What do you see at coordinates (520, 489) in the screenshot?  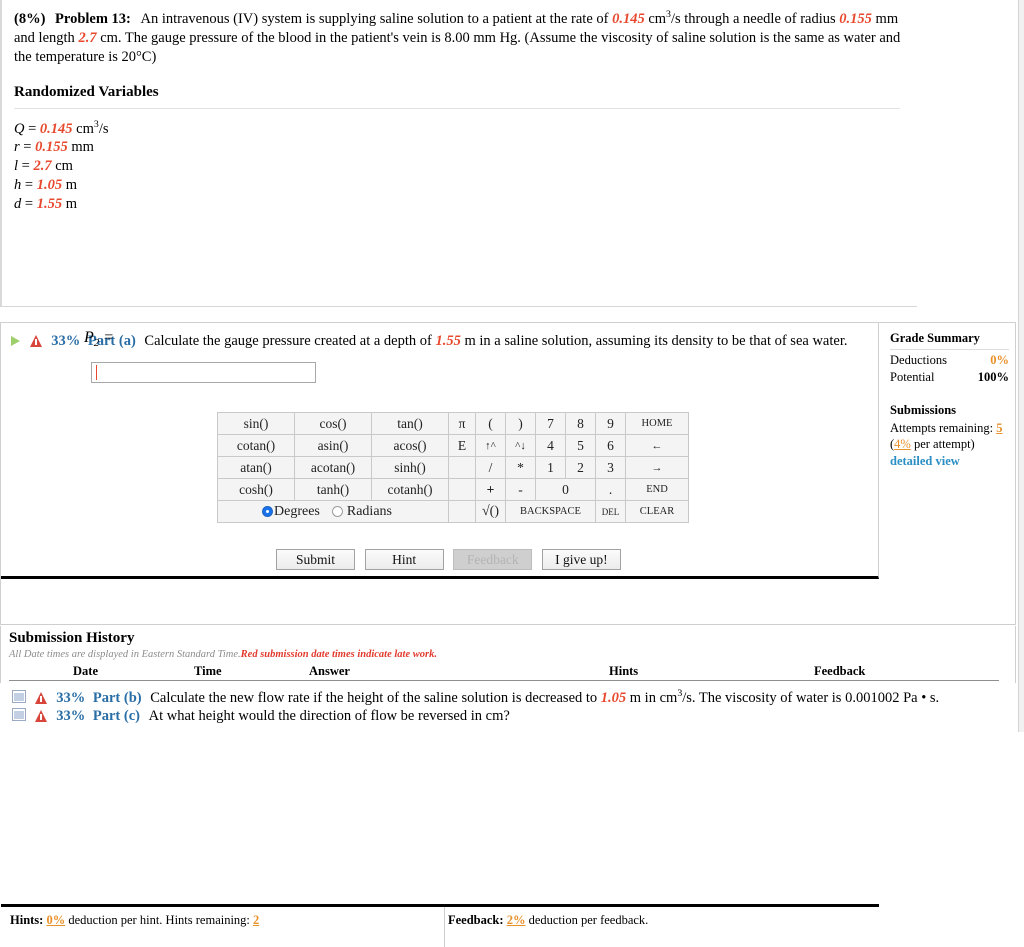 I see `key-minus: -` at bounding box center [520, 489].